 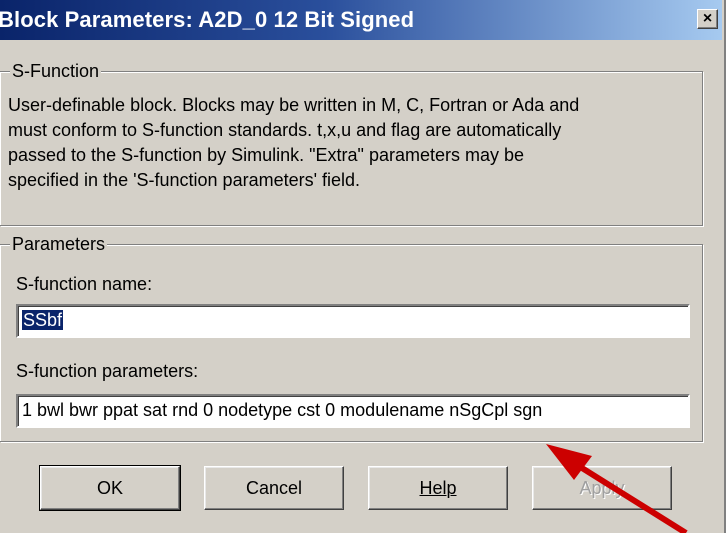 I want to click on close-button: ×, so click(x=707, y=19).